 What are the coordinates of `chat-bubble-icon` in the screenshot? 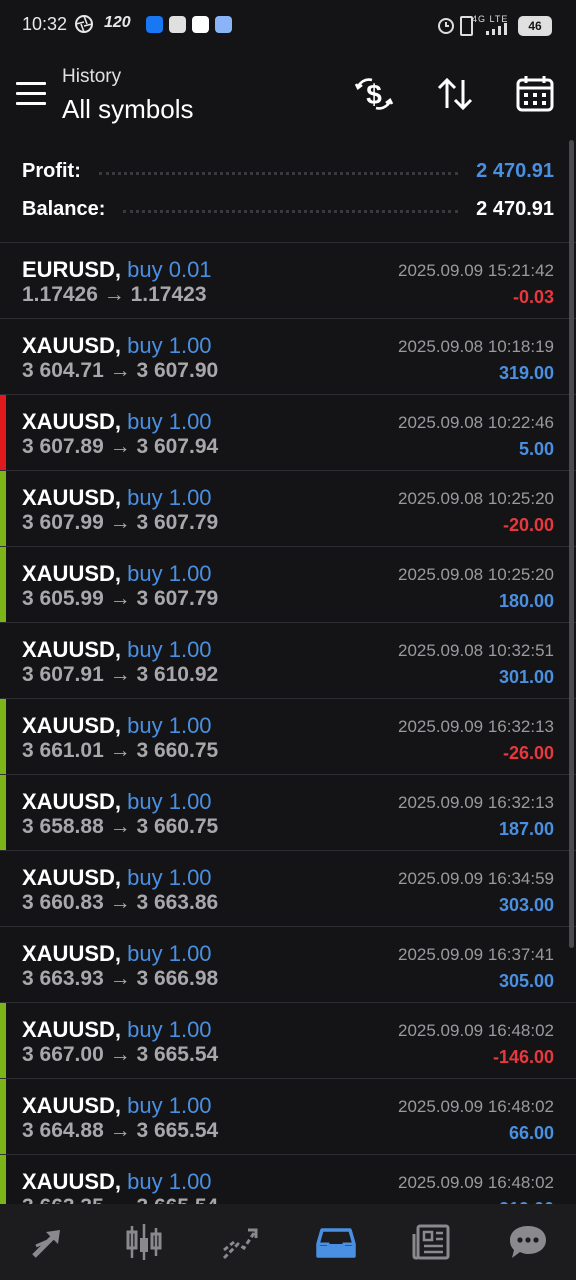 It's located at (528, 1242).